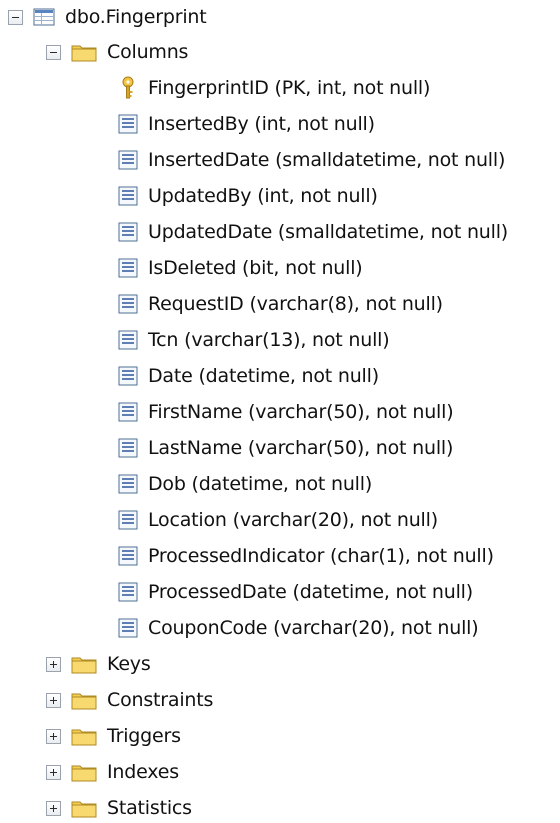 This screenshot has width=560, height=823. I want to click on column-label: InsertedDate (smalldatetime, not null), so click(327, 159).